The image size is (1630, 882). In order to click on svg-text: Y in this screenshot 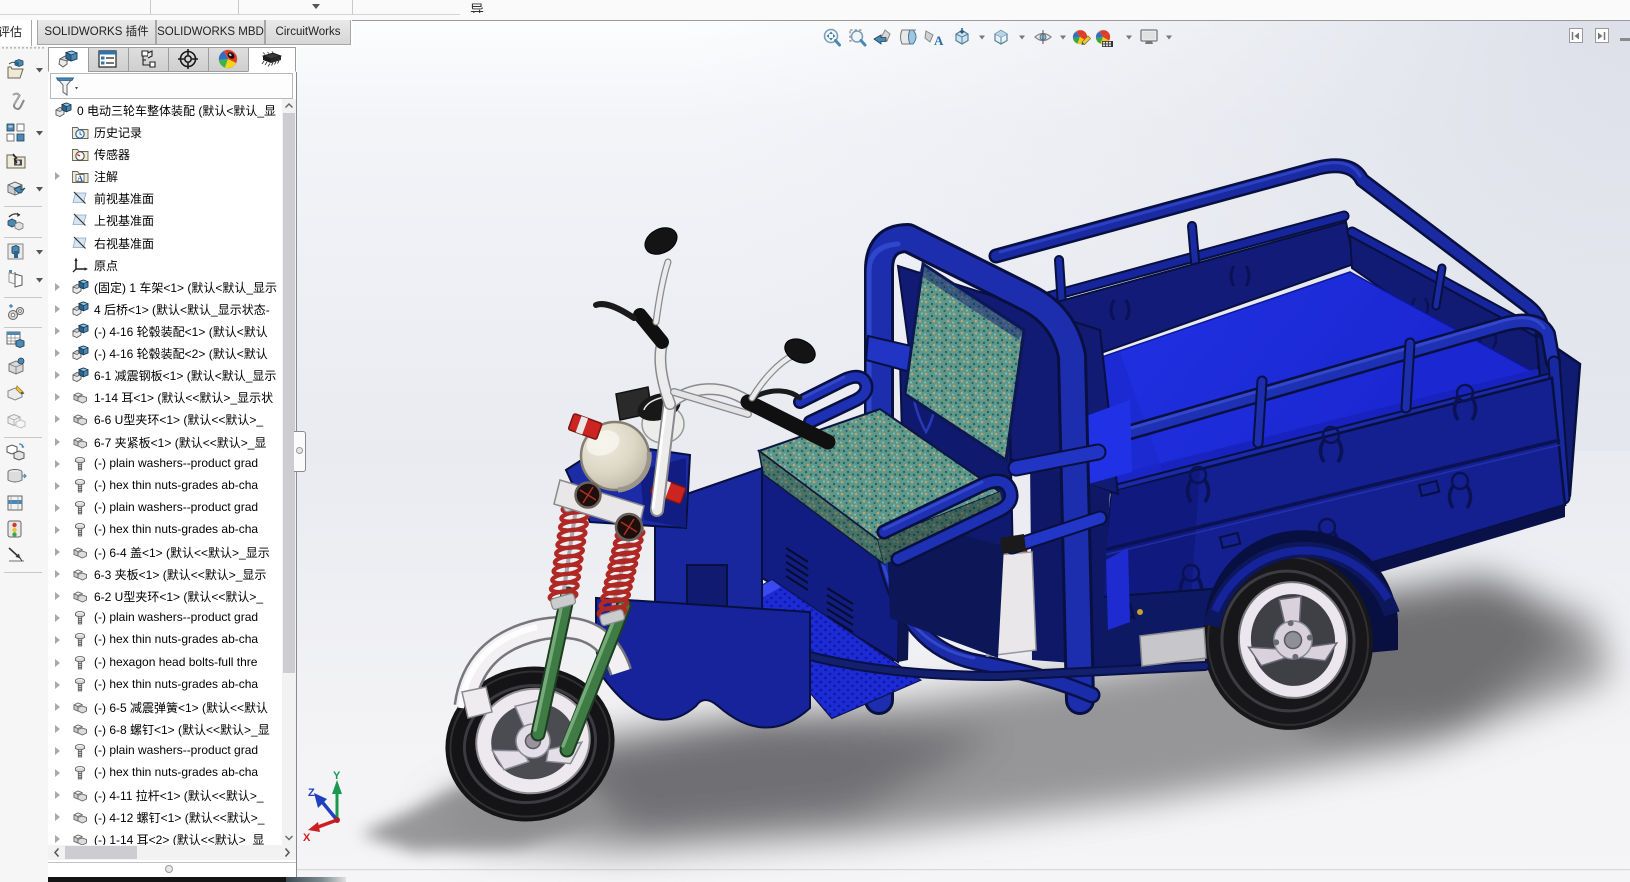, I will do `click(337, 776)`.